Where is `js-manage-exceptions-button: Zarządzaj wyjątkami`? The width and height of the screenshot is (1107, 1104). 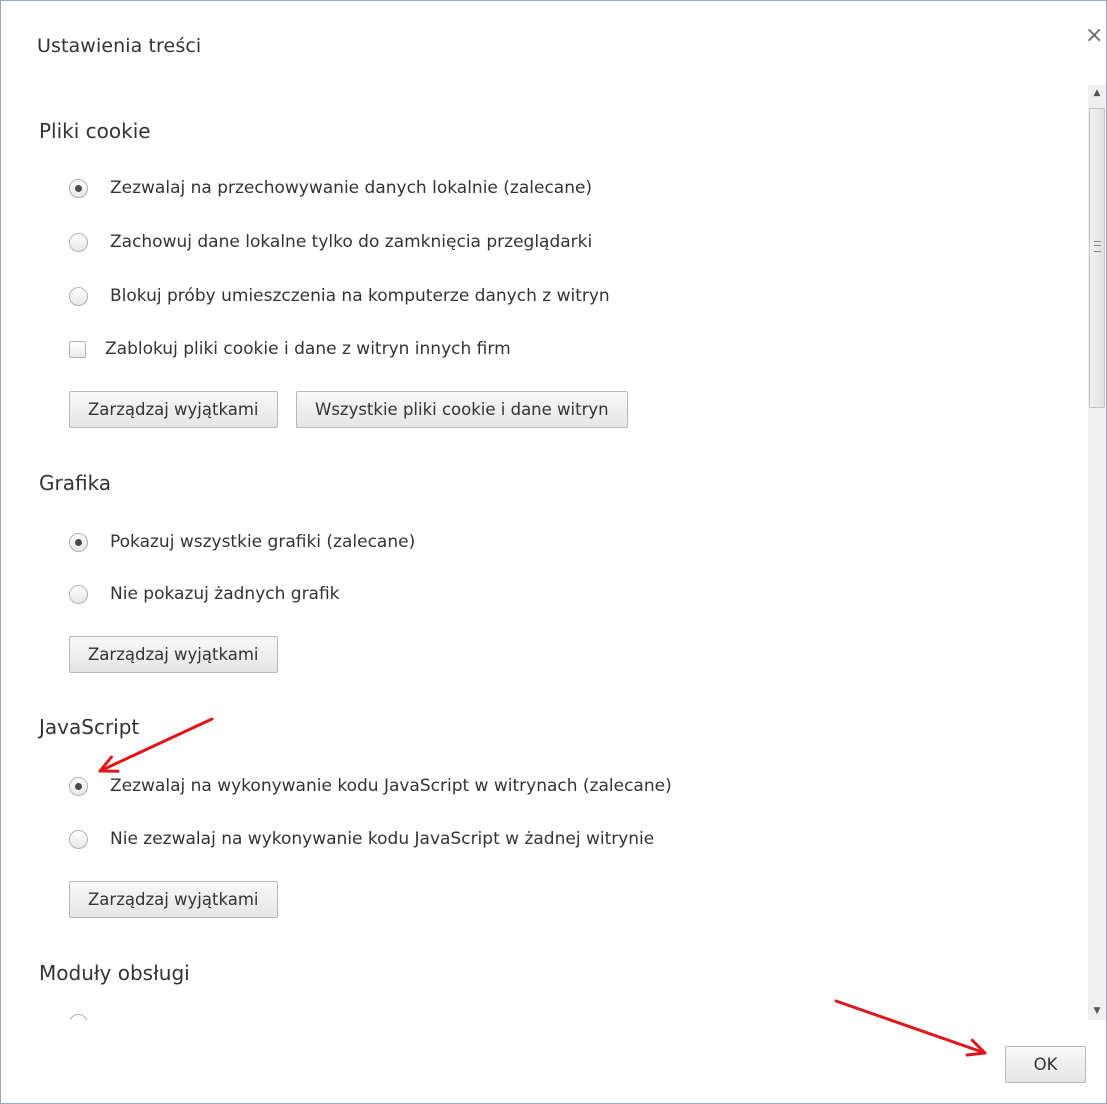
js-manage-exceptions-button: Zarządzaj wyjątkami is located at coordinates (173, 899).